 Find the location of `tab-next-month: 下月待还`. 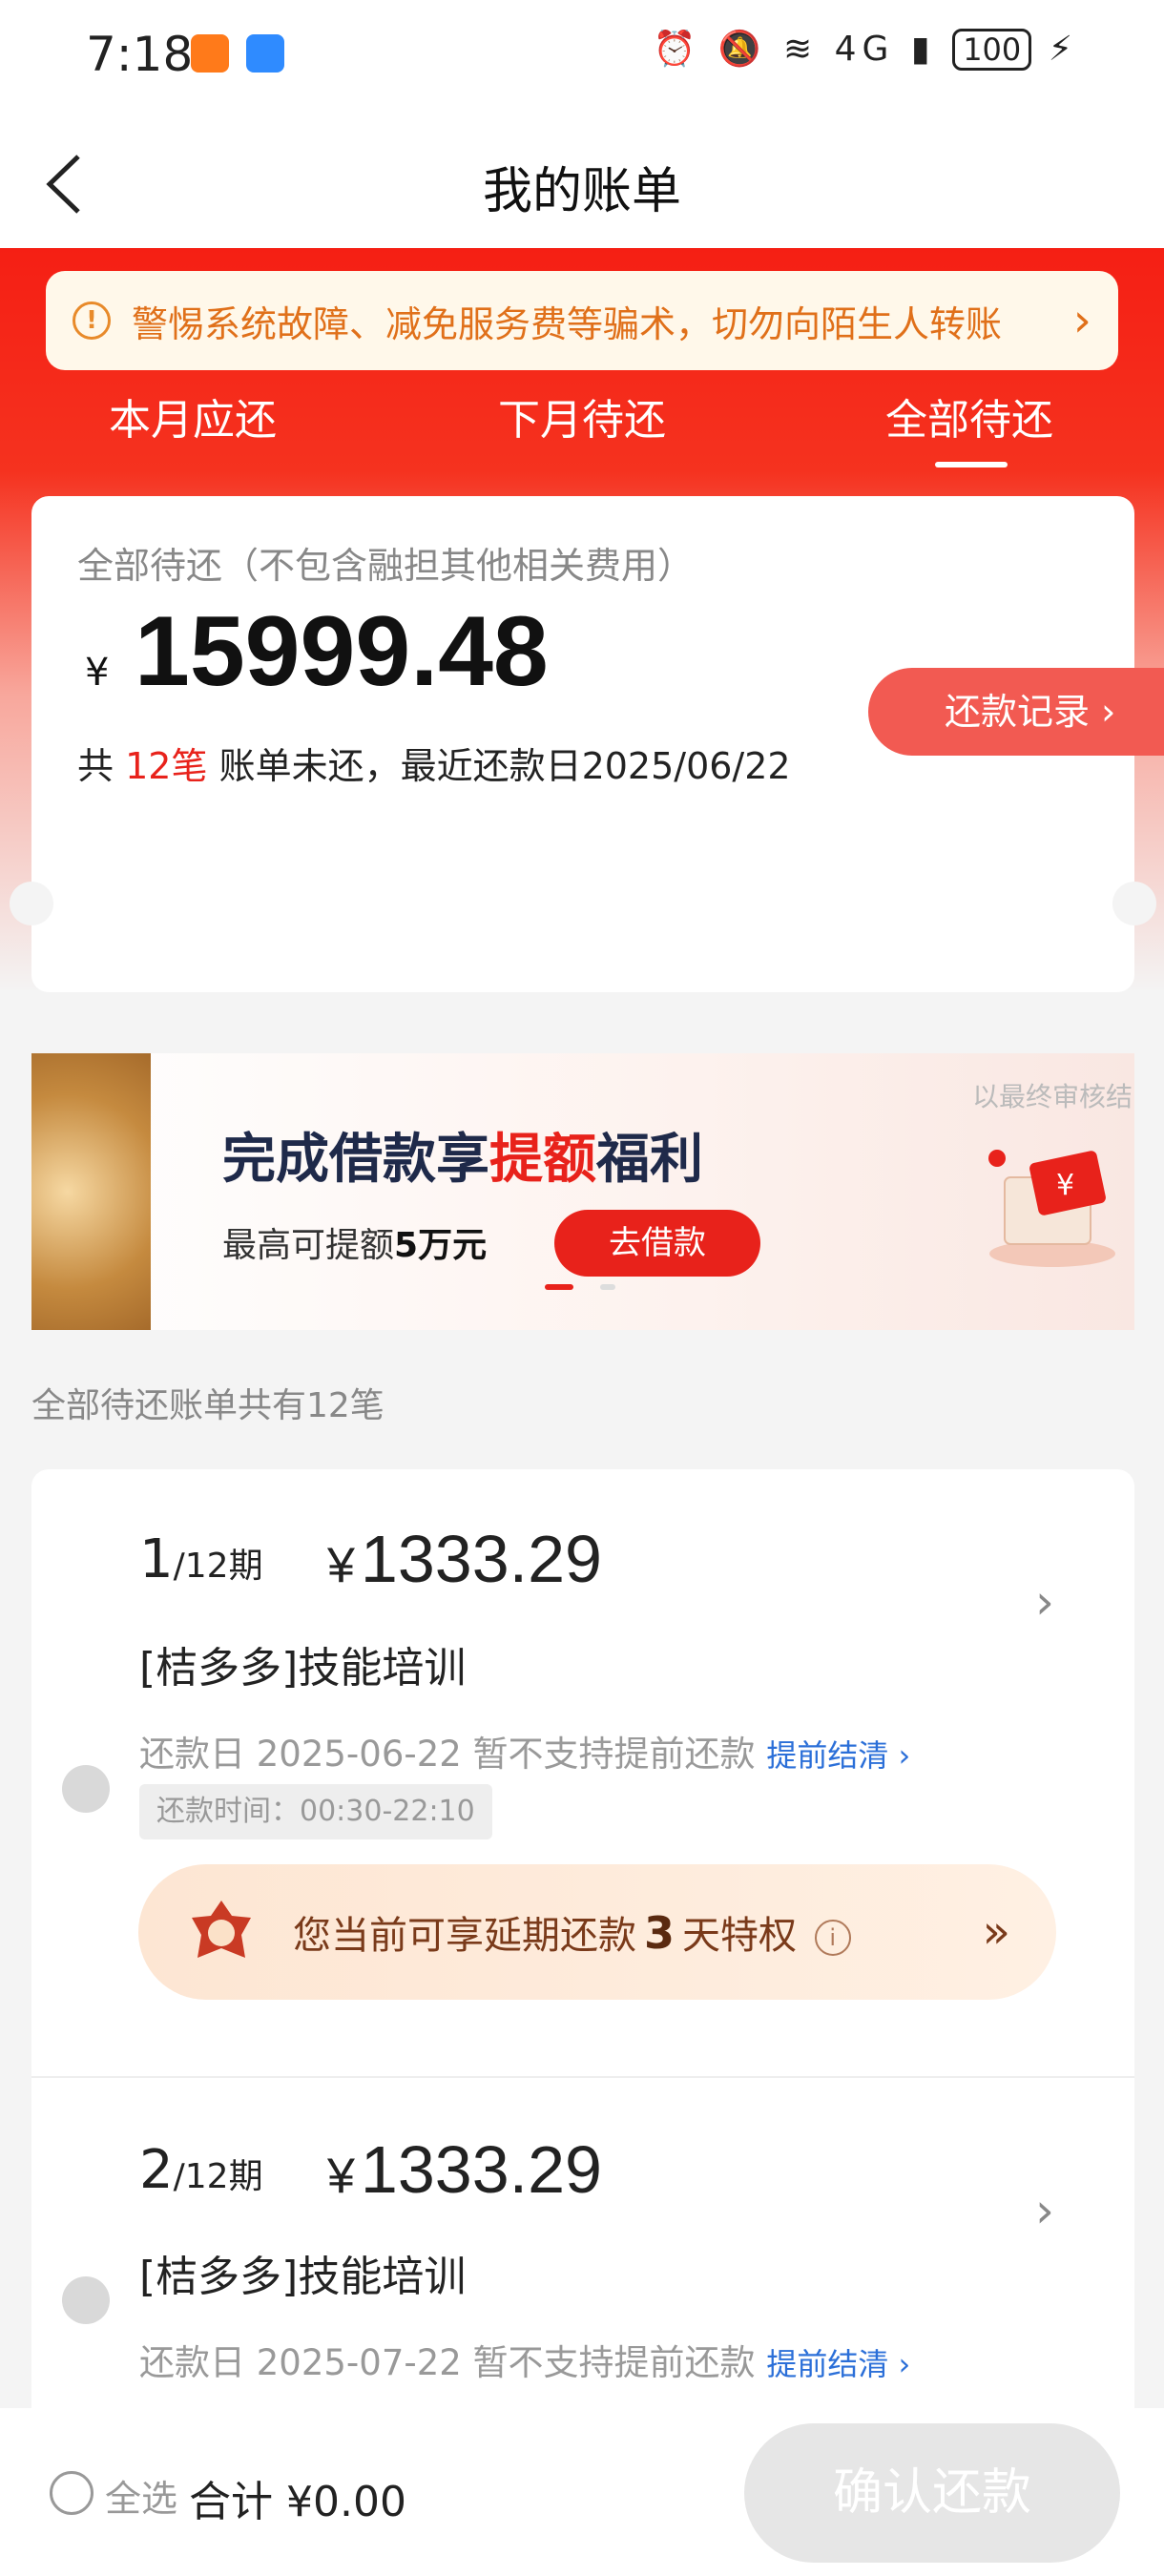

tab-next-month: 下月待还 is located at coordinates (582, 416).